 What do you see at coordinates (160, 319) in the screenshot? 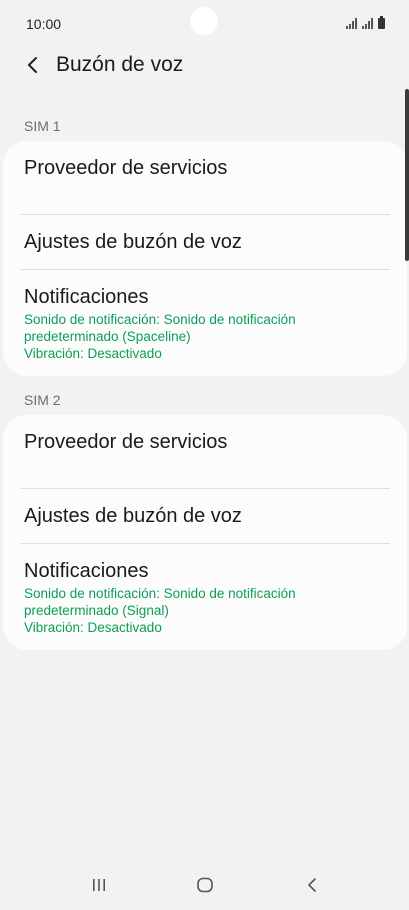
I see `sim1-notifications-sound-line1: Sonido de notificación` at bounding box center [160, 319].